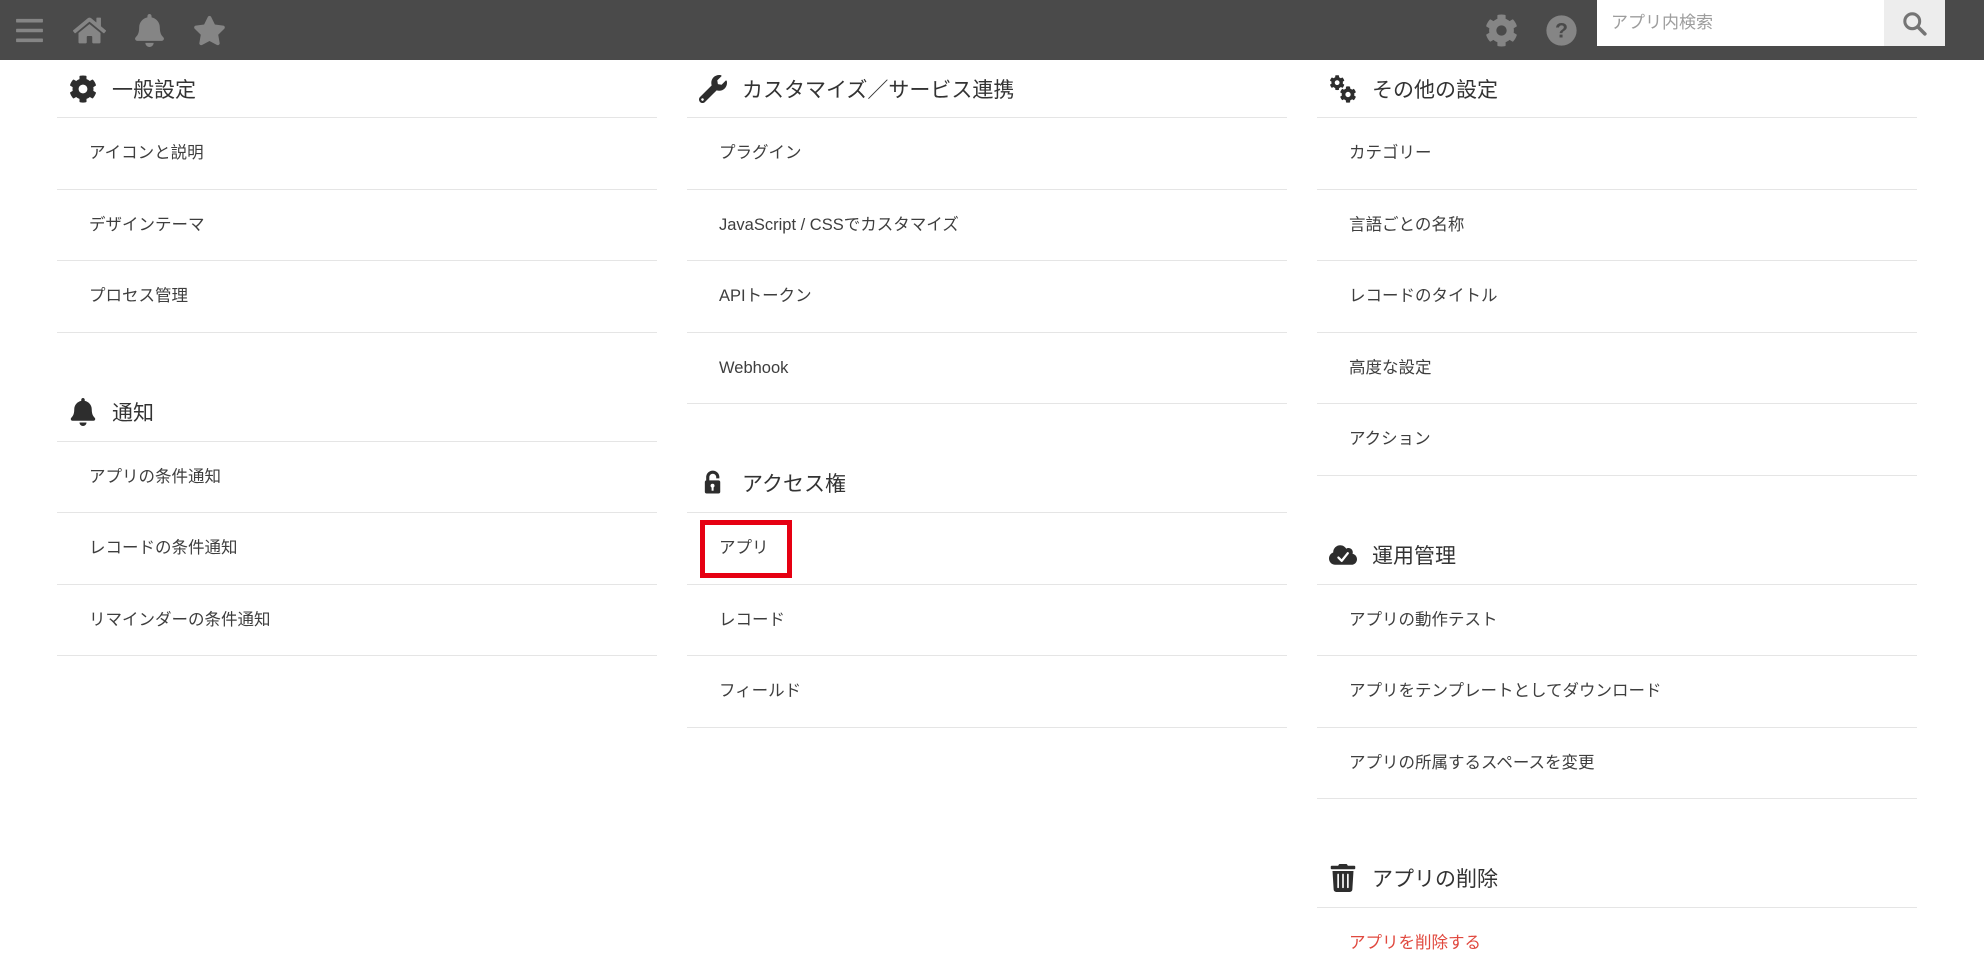 The width and height of the screenshot is (1984, 953). Describe the element at coordinates (752, 619) in the screenshot. I see `settings-item-label: レコード` at that location.